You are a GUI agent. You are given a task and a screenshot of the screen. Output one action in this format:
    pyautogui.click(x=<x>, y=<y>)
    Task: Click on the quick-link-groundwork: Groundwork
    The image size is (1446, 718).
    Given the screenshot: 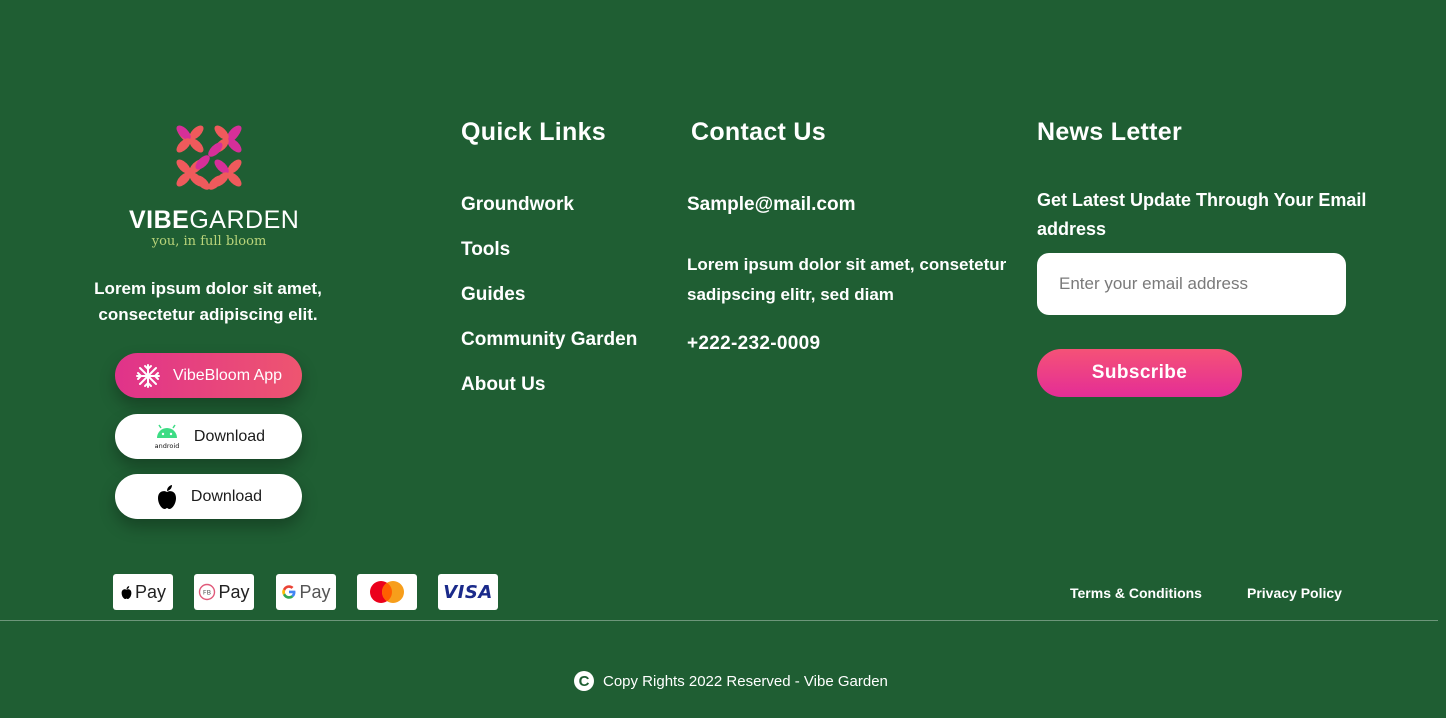 What is the action you would take?
    pyautogui.click(x=517, y=205)
    